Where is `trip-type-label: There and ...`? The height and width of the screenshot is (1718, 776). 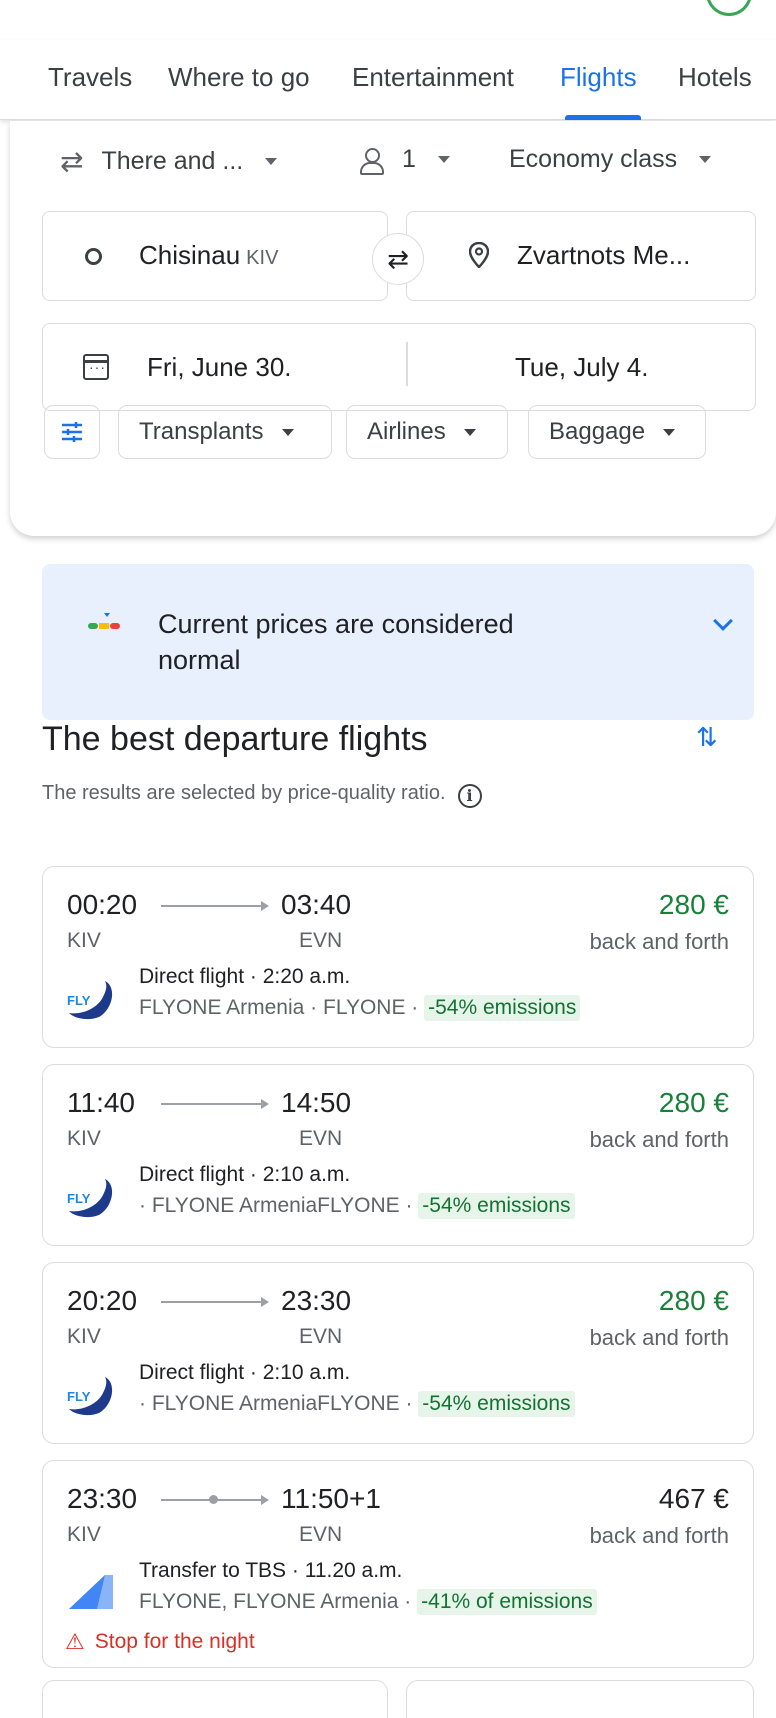
trip-type-label: There and ... is located at coordinates (172, 161).